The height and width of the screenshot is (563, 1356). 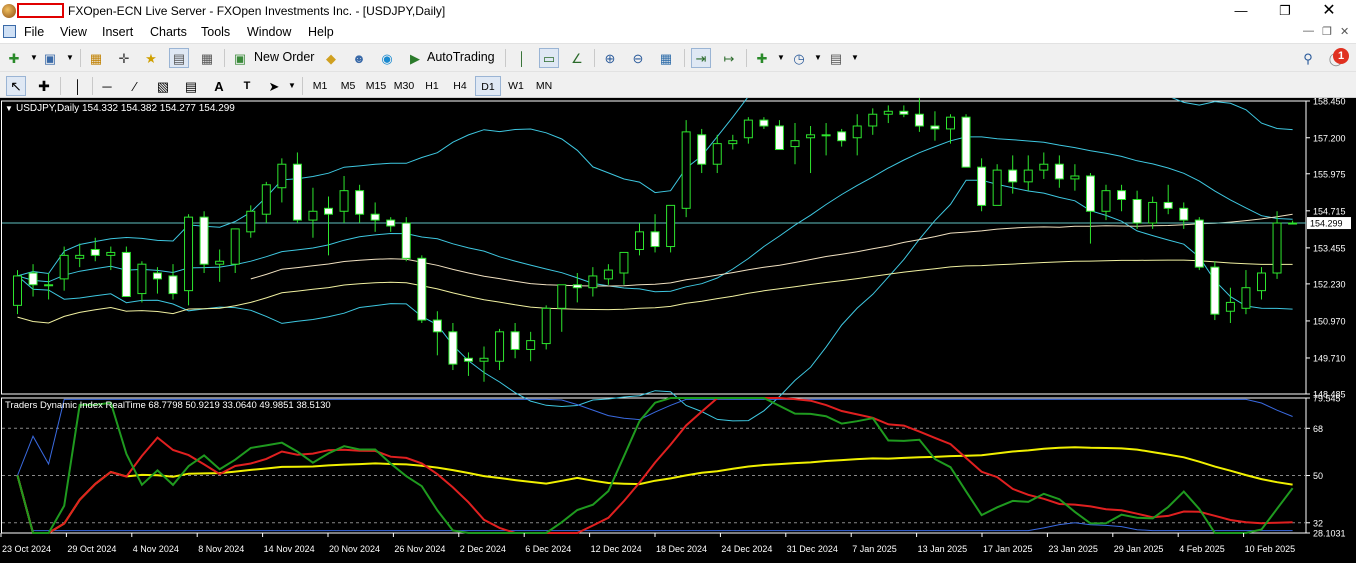 What do you see at coordinates (292, 86) in the screenshot?
I see `shapes-dropdown-icon: ▼` at bounding box center [292, 86].